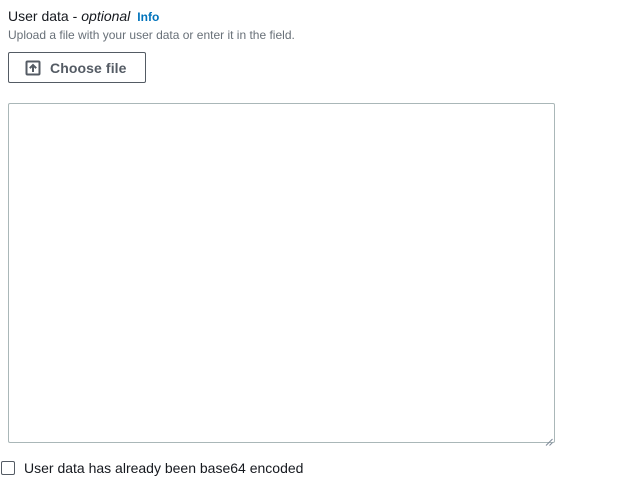 This screenshot has height=493, width=627. What do you see at coordinates (33, 68) in the screenshot?
I see `upload-icon` at bounding box center [33, 68].